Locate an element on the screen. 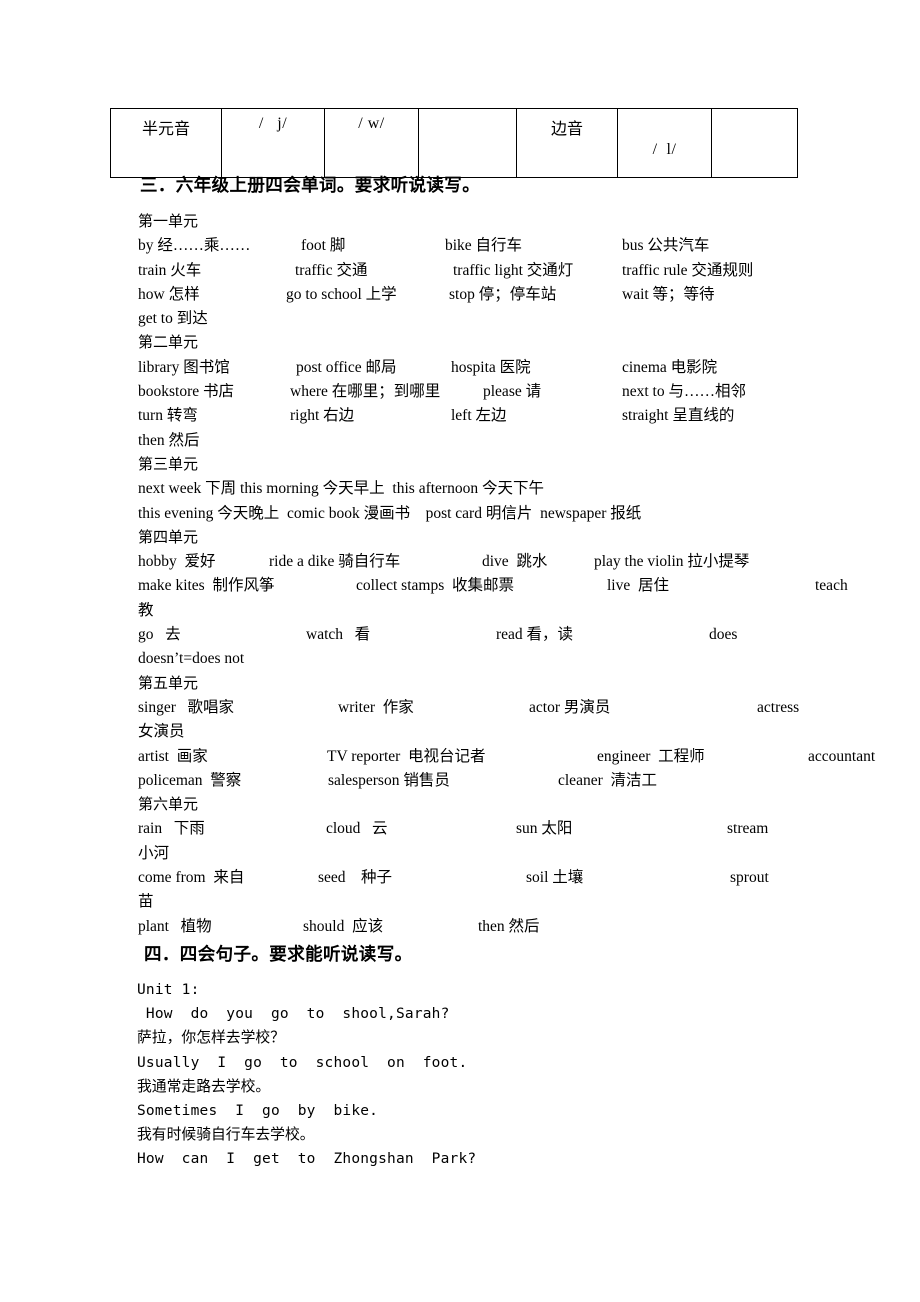  vocabulary-entry: library 图书馆 is located at coordinates (184, 367).